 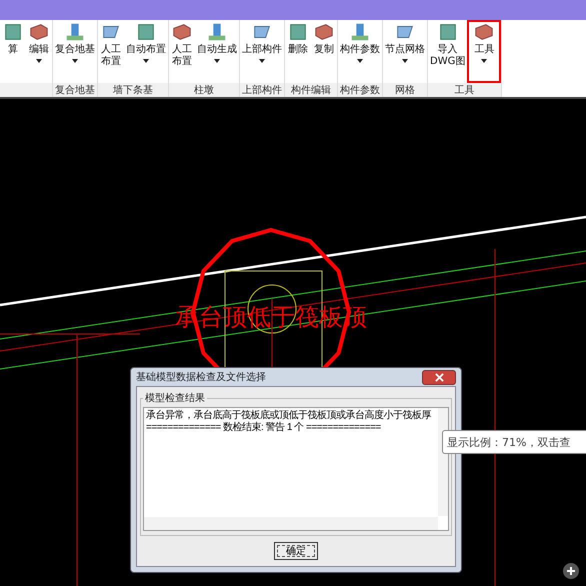 I want to click on result-line: ============== 数检结束: 警告 1 个 ==============, so click(x=264, y=428).